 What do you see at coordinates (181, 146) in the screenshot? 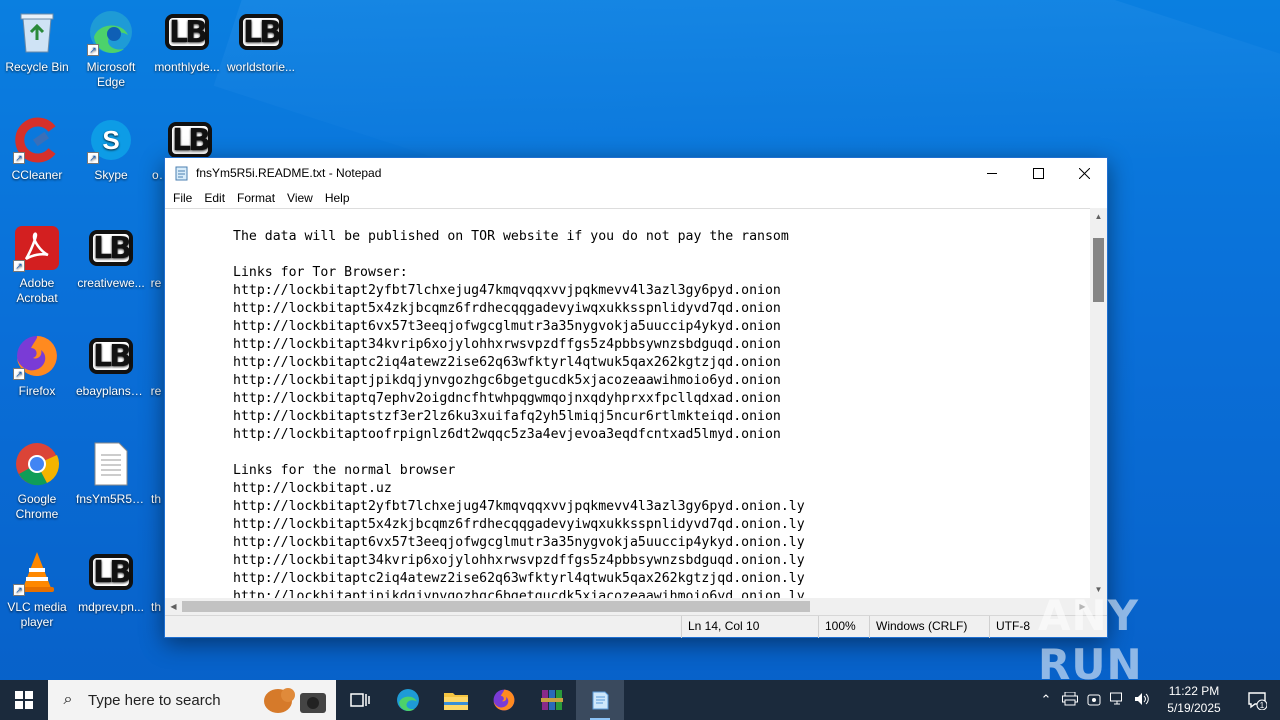
I see `desktop-icon-op: LB op` at bounding box center [181, 146].